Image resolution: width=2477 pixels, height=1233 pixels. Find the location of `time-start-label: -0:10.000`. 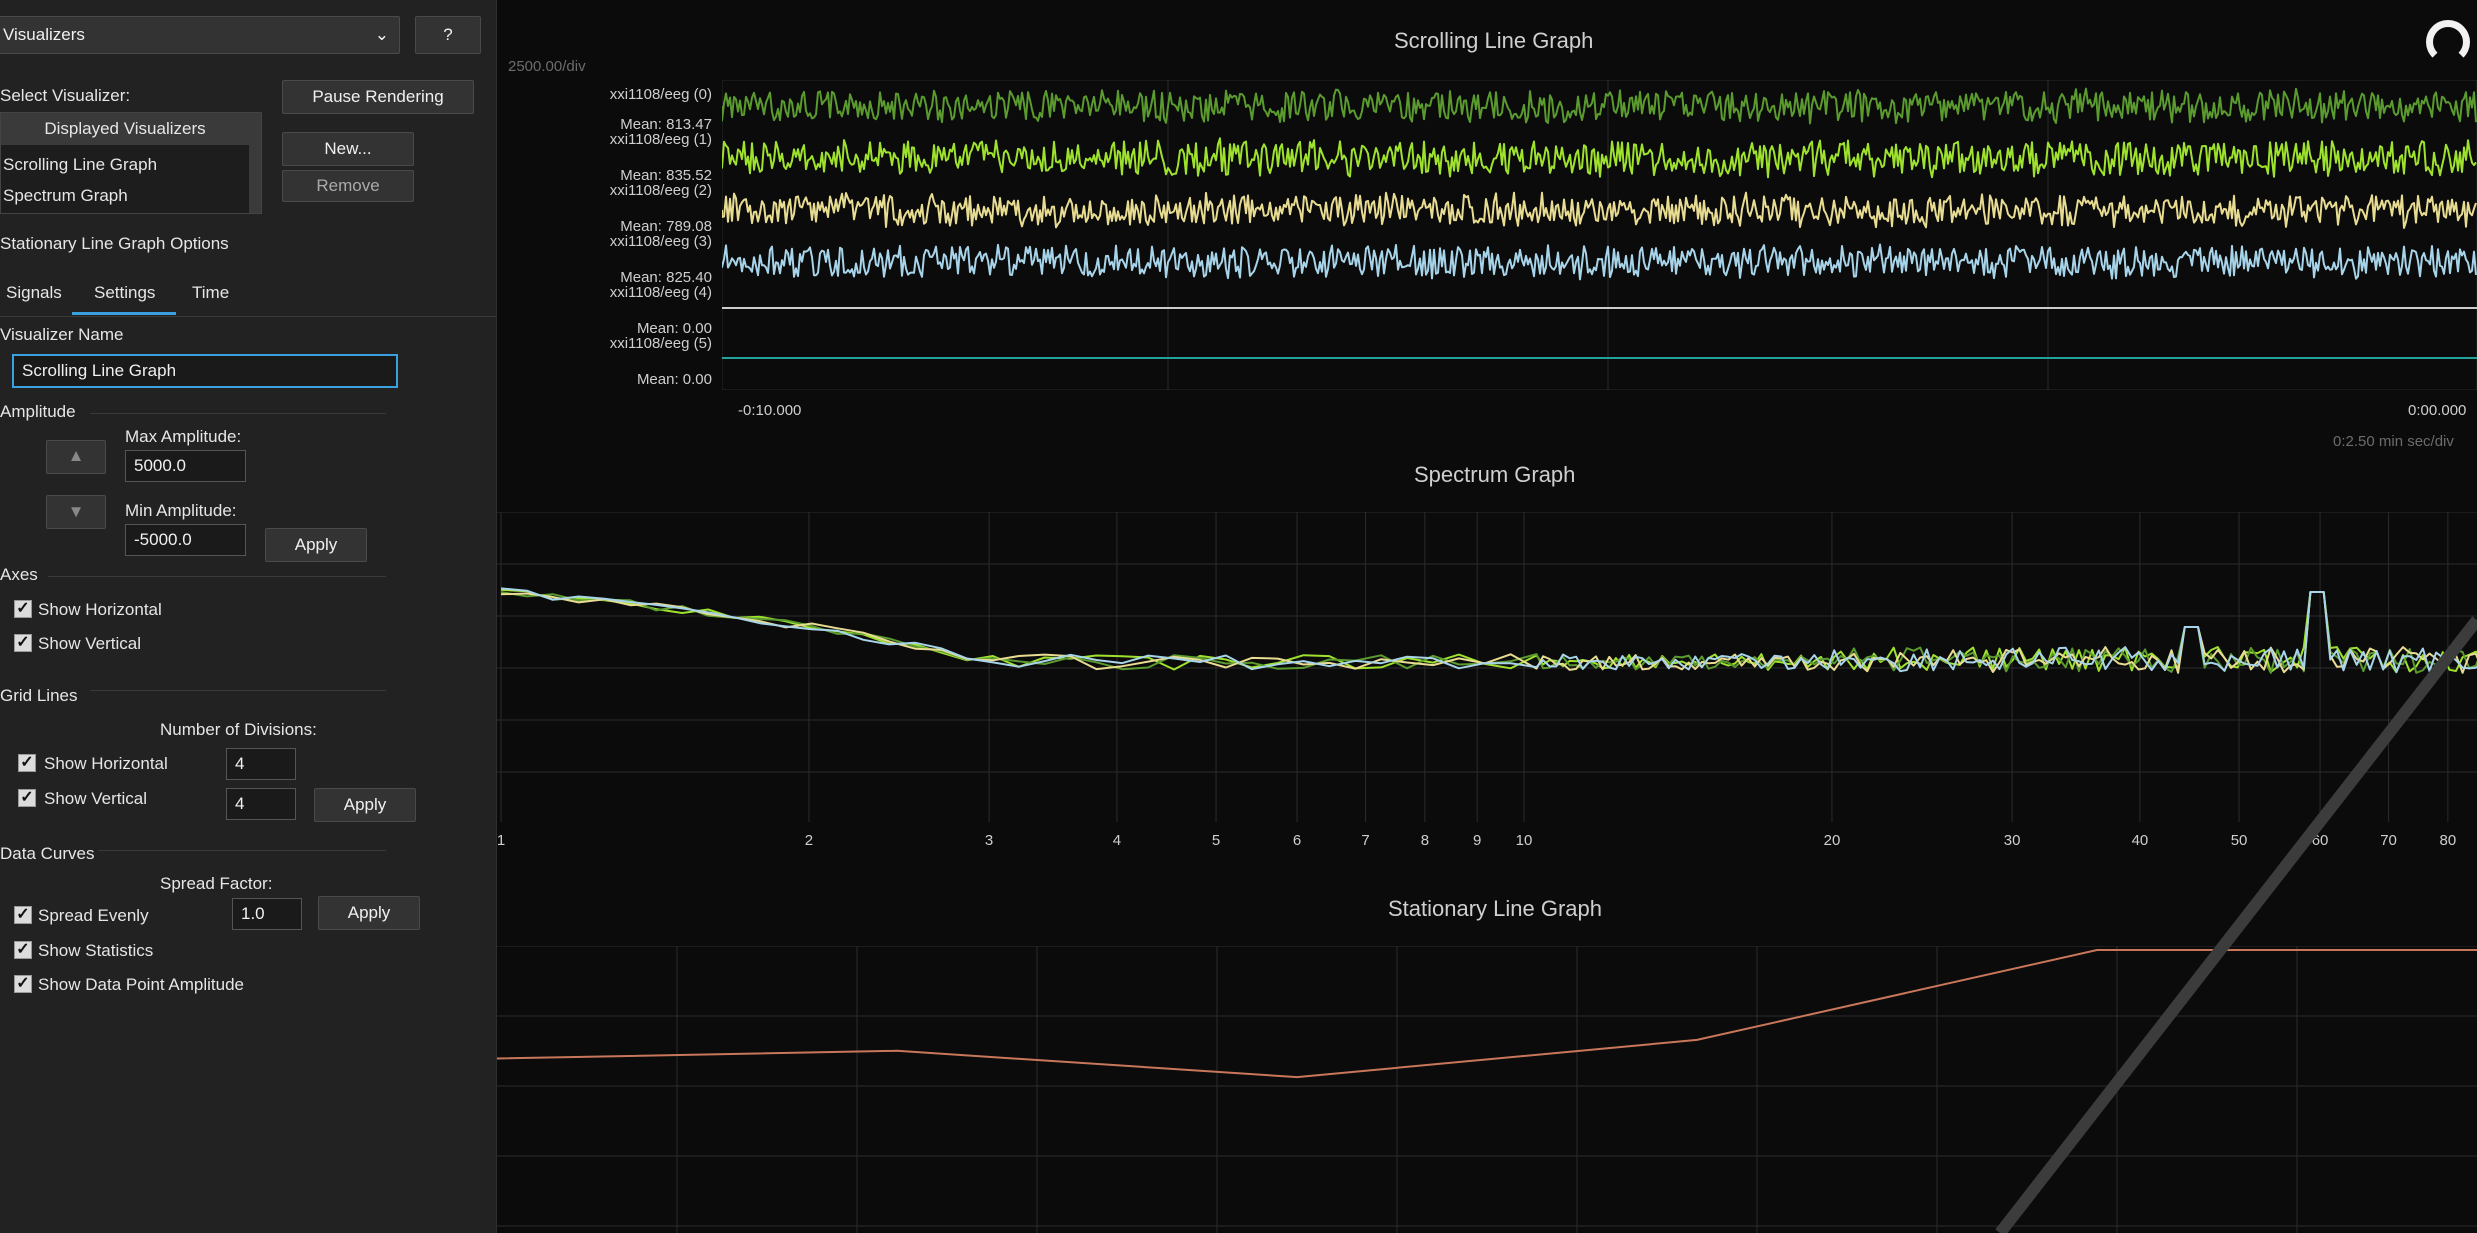

time-start-label: -0:10.000 is located at coordinates (770, 410).